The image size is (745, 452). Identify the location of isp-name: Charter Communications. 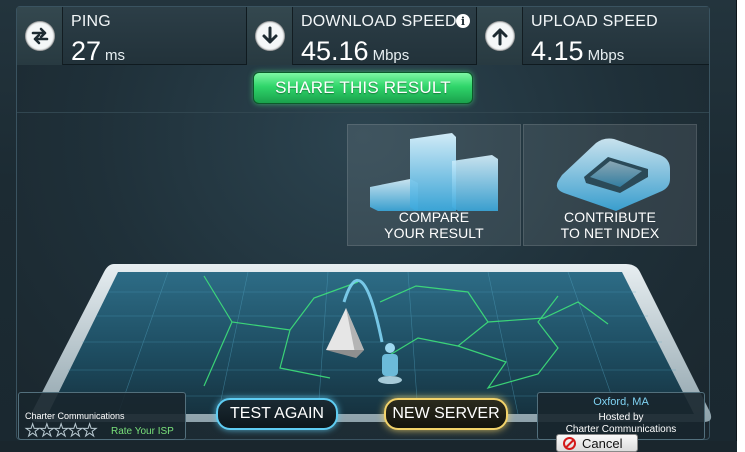
(75, 416).